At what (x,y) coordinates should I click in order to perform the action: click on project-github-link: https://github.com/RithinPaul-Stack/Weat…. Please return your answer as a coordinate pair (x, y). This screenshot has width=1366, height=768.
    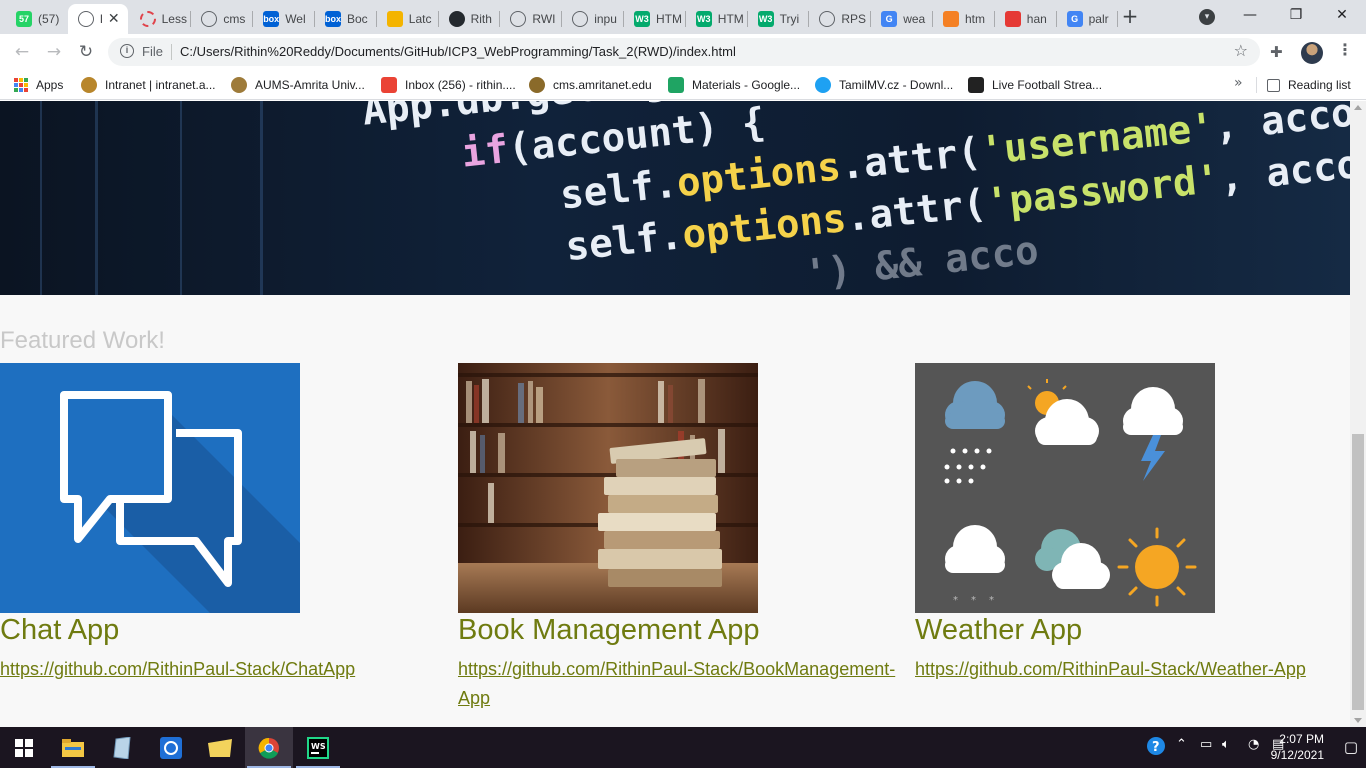
    Looking at the image, I should click on (1132, 669).